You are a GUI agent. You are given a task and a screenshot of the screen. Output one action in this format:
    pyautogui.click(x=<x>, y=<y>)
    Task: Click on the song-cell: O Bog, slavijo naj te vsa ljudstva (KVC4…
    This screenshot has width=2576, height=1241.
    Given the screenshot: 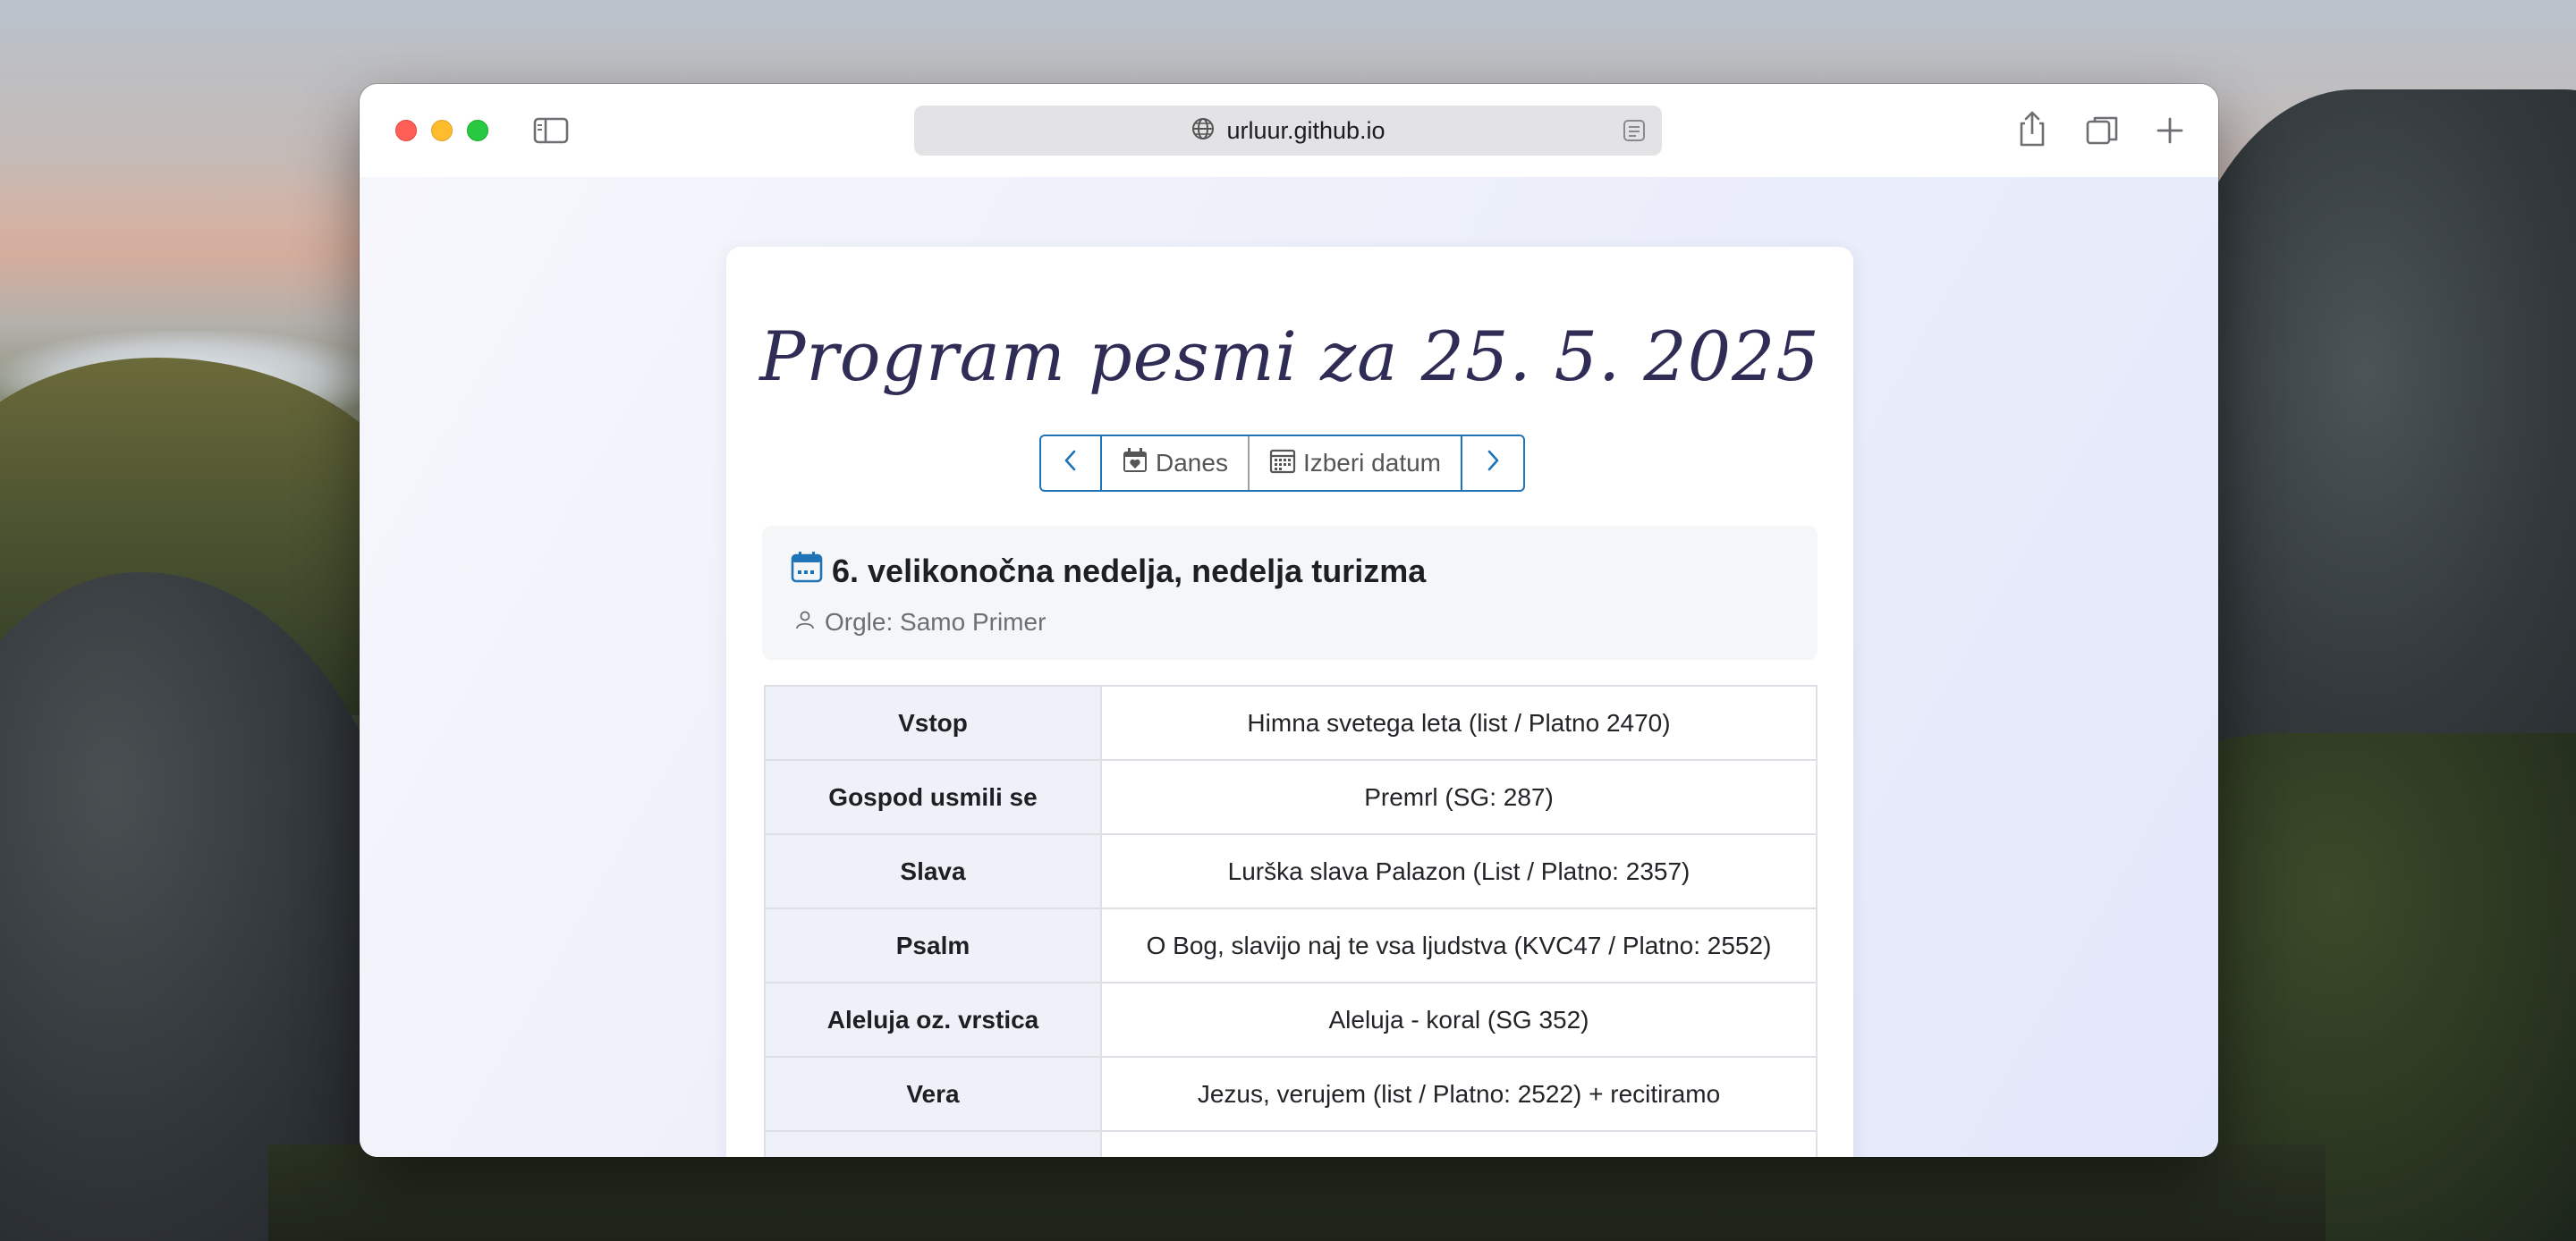 What is the action you would take?
    pyautogui.click(x=1459, y=946)
    